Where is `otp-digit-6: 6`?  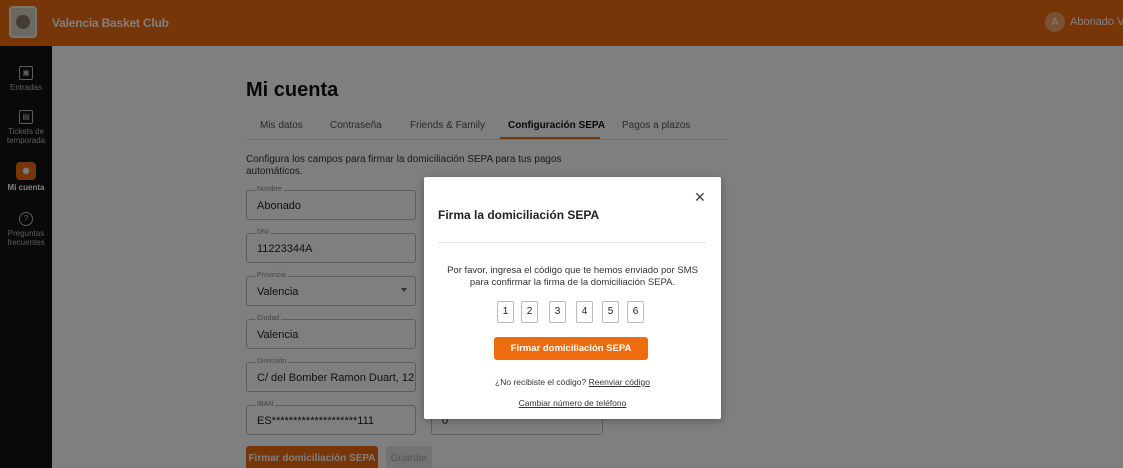 otp-digit-6: 6 is located at coordinates (635, 312).